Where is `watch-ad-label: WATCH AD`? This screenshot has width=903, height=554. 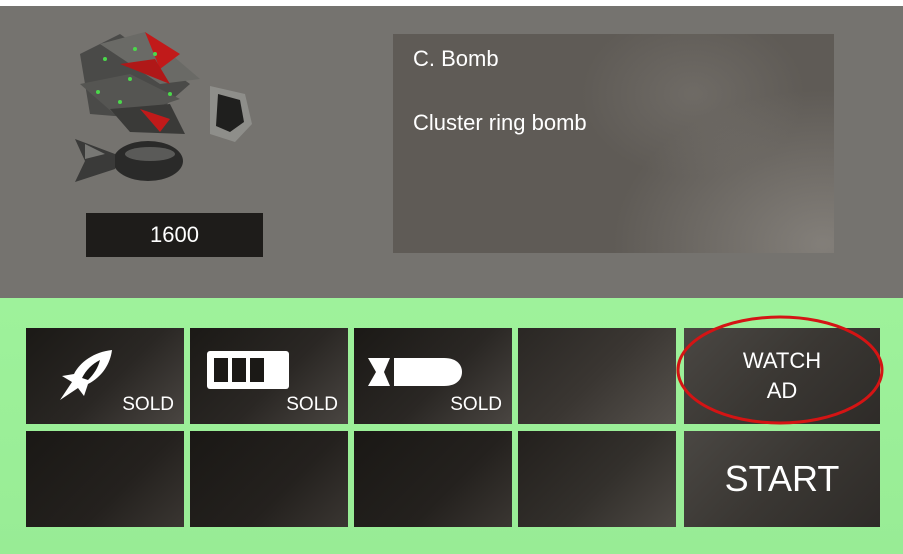 watch-ad-label: WATCH AD is located at coordinates (782, 375).